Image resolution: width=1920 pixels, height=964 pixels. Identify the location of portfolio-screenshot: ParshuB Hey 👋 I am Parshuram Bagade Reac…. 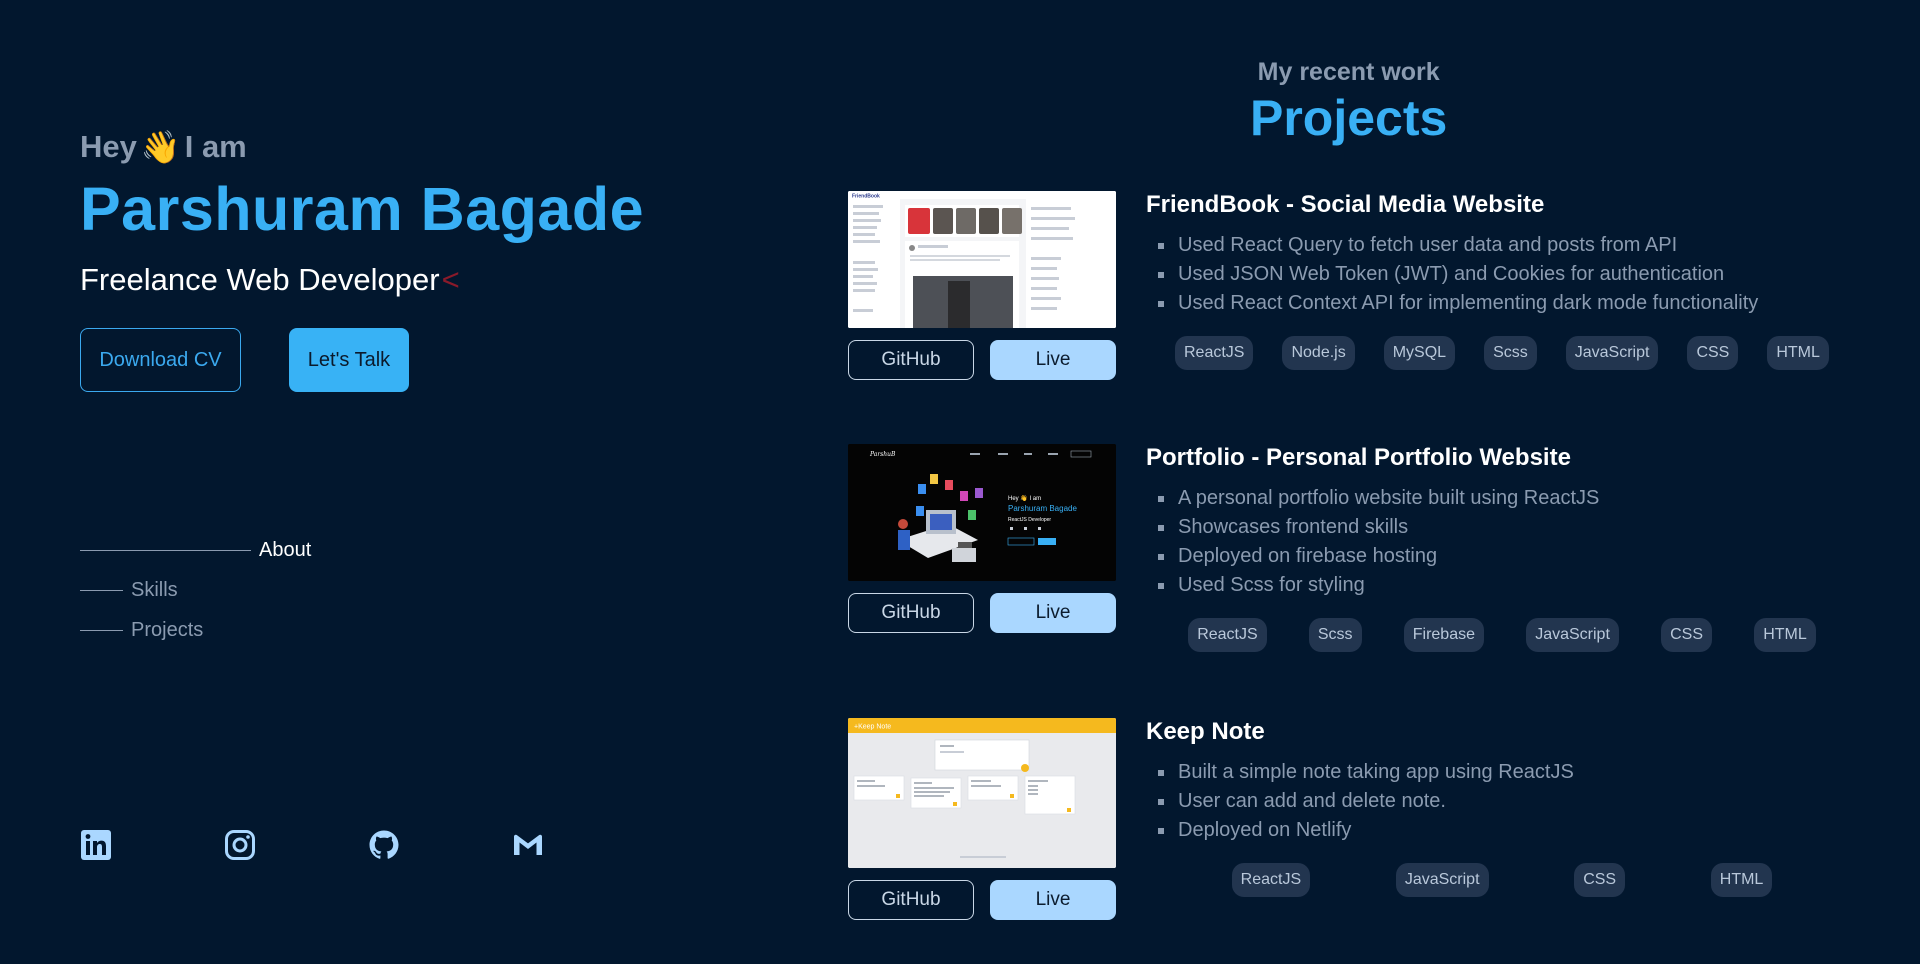
(982, 512).